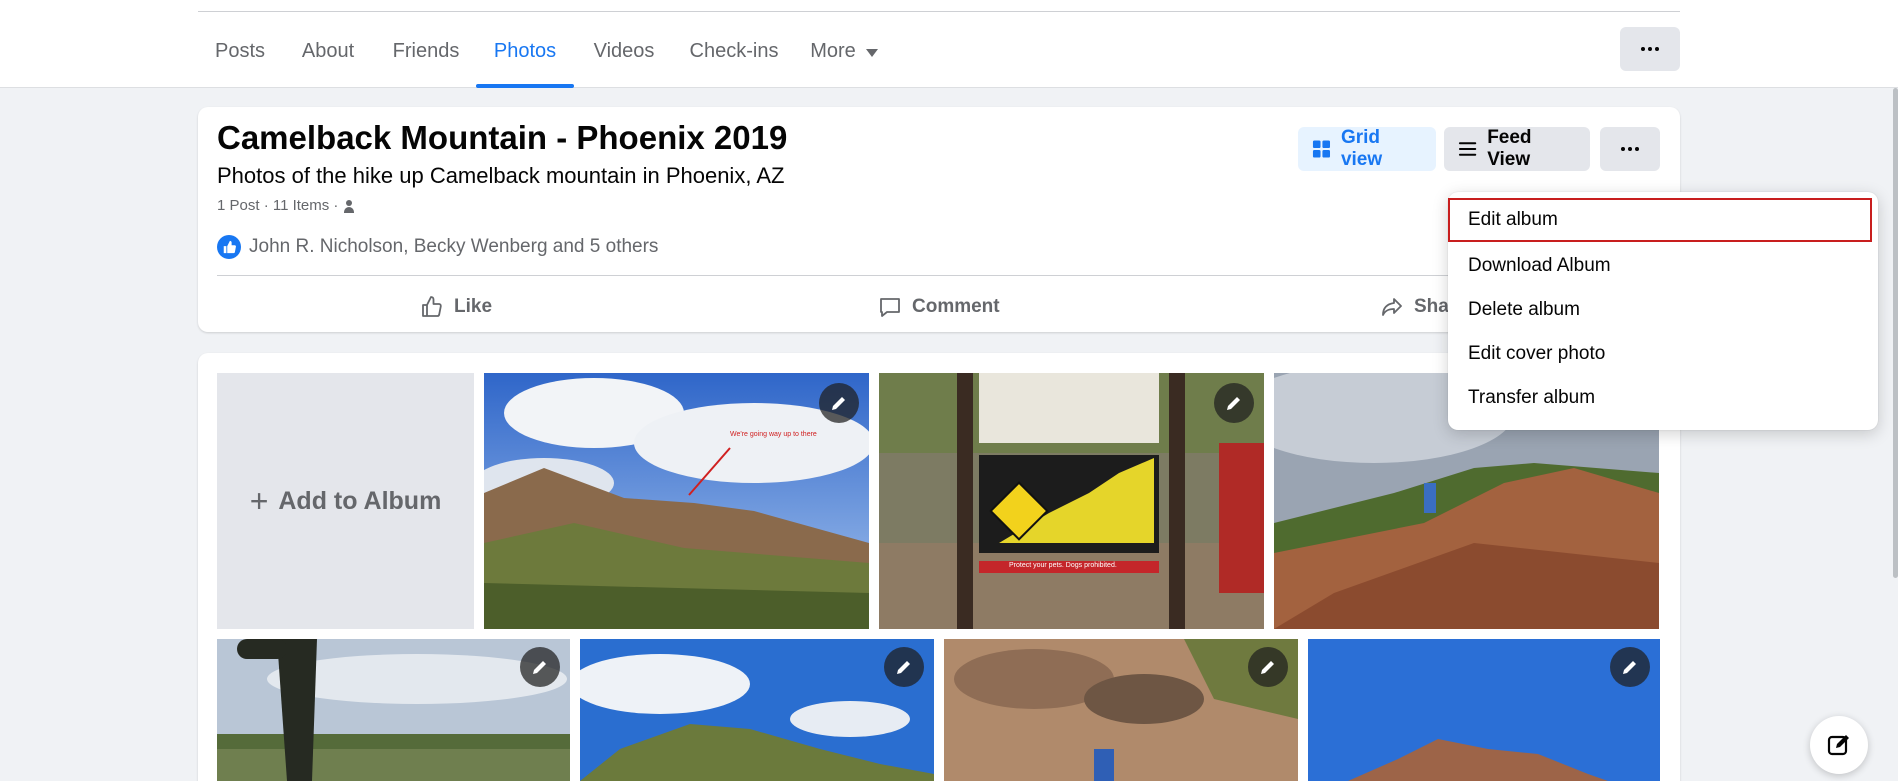 The height and width of the screenshot is (781, 1898). Describe the element at coordinates (1509, 148) in the screenshot. I see `feed-view-label: Feed View` at that location.